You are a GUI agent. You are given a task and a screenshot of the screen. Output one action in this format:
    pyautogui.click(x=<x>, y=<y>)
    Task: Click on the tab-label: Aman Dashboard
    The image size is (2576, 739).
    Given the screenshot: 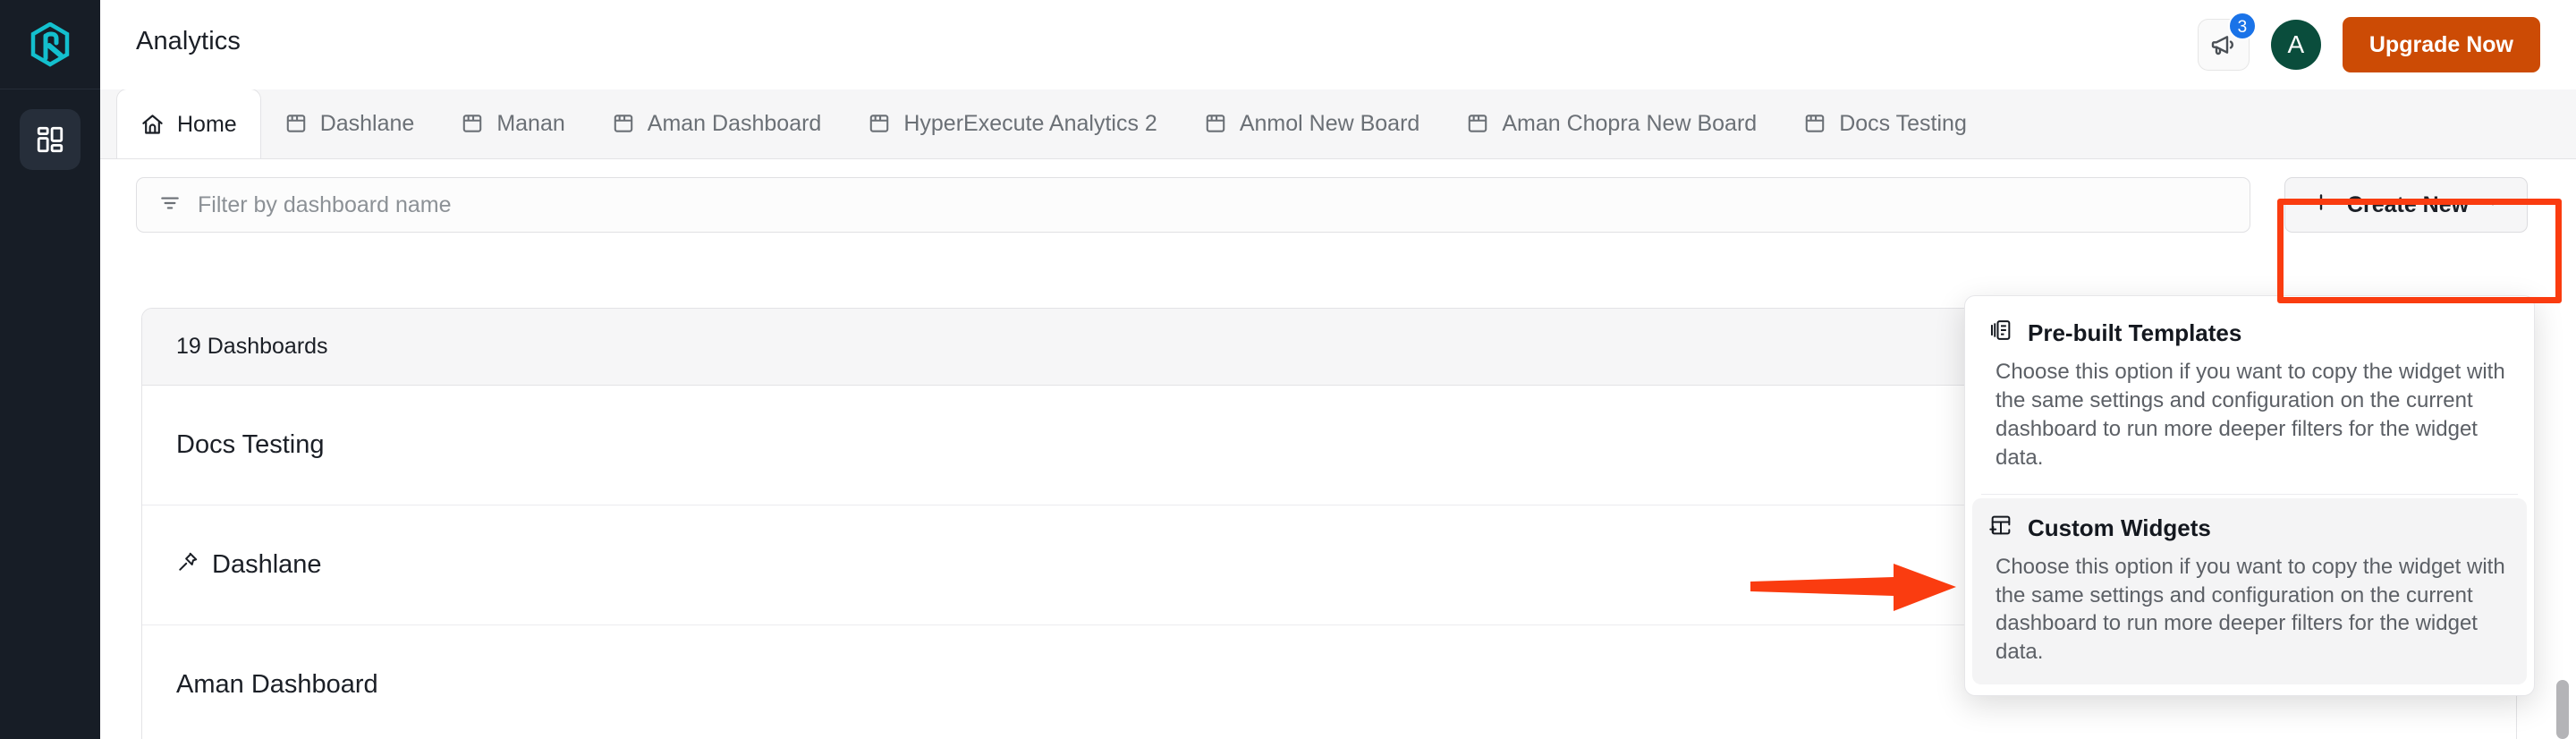 What is the action you would take?
    pyautogui.click(x=734, y=123)
    